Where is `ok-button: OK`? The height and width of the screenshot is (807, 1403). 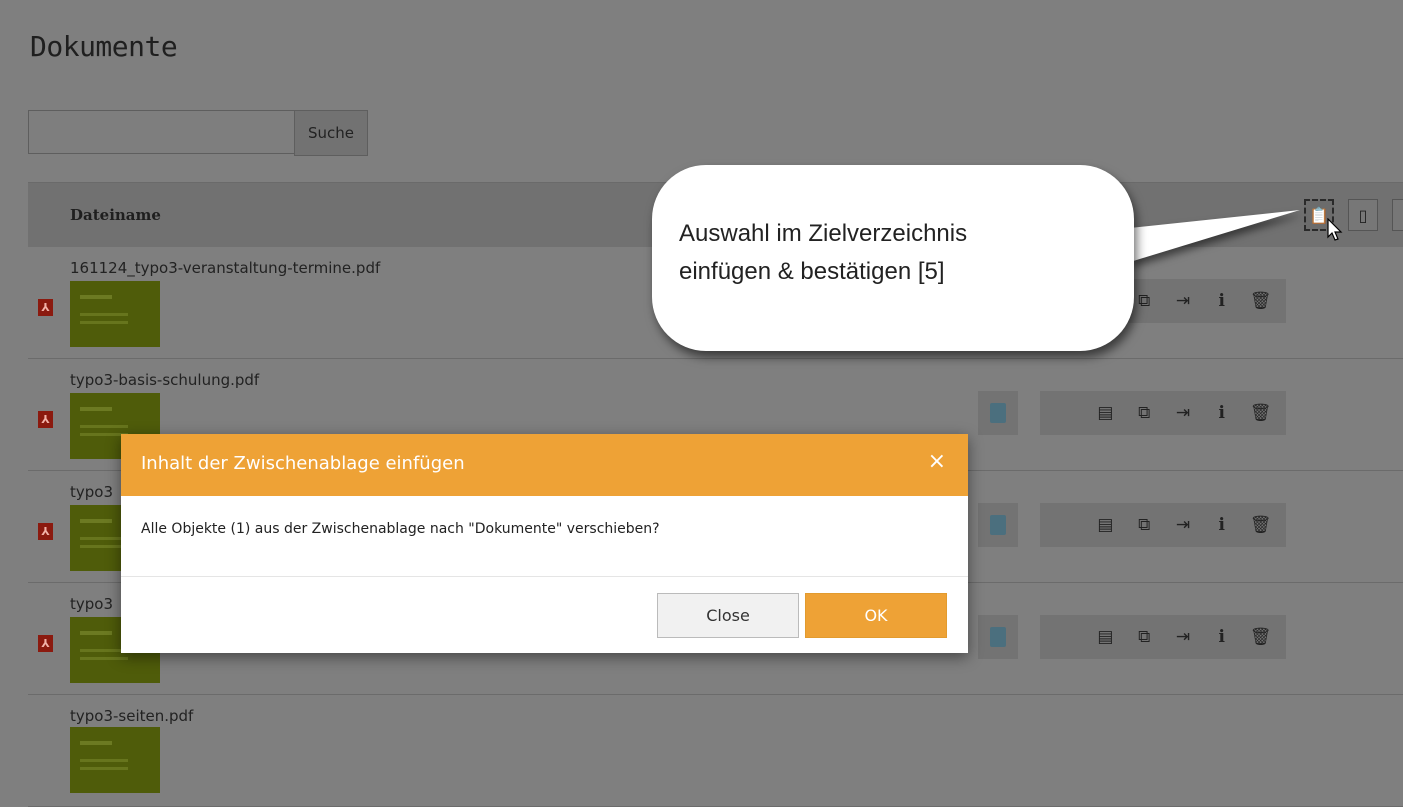
ok-button: OK is located at coordinates (876, 615).